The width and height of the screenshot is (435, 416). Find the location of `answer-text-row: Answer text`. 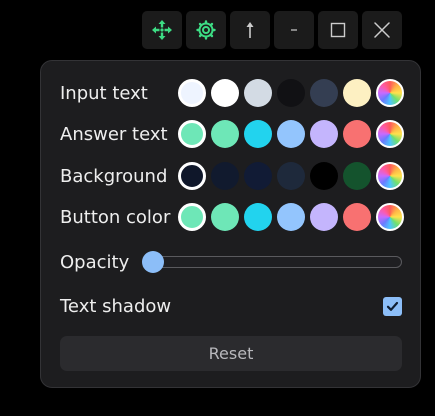

answer-text-row: Answer text is located at coordinates (232, 134).